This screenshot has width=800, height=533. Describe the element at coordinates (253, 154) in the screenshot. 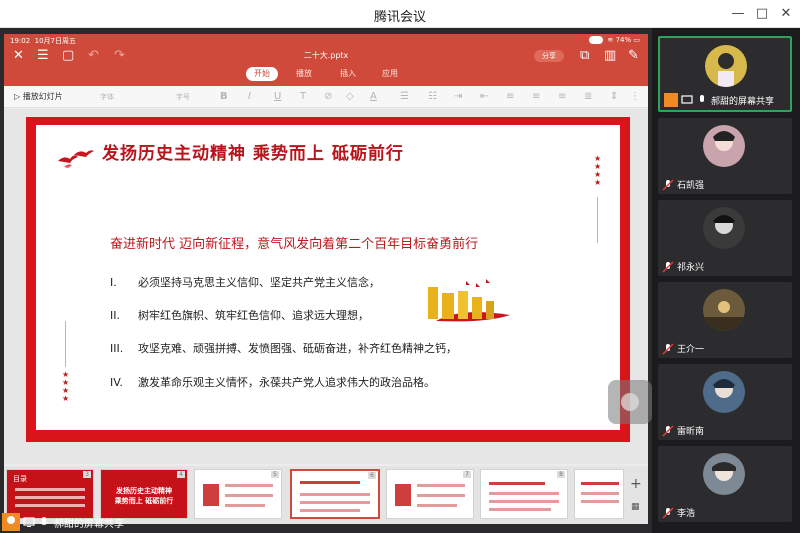

I see `slide-title: 发扬历史主动精神 乘势而上 砥砺前行` at that location.